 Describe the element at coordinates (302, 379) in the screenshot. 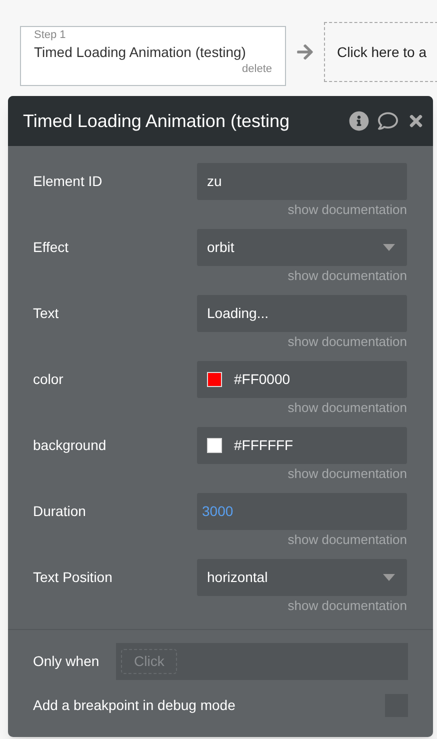

I see `input-field: #FF0000` at that location.